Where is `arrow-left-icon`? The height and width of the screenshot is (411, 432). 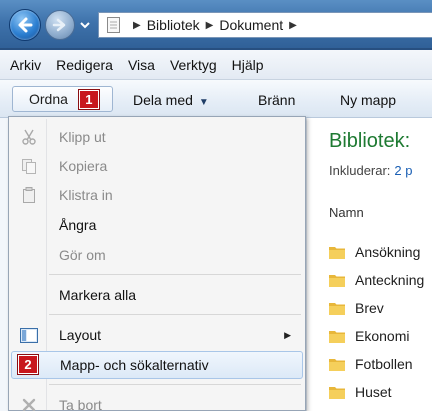 arrow-left-icon is located at coordinates (25, 25).